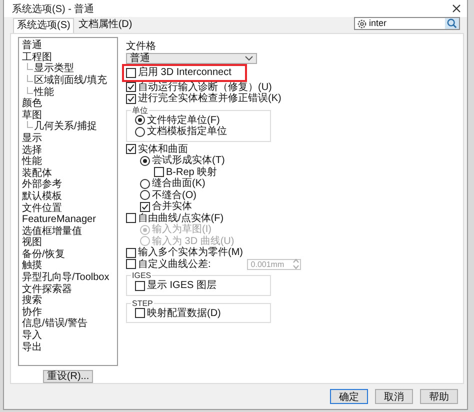  I want to click on close-icon, so click(456, 9).